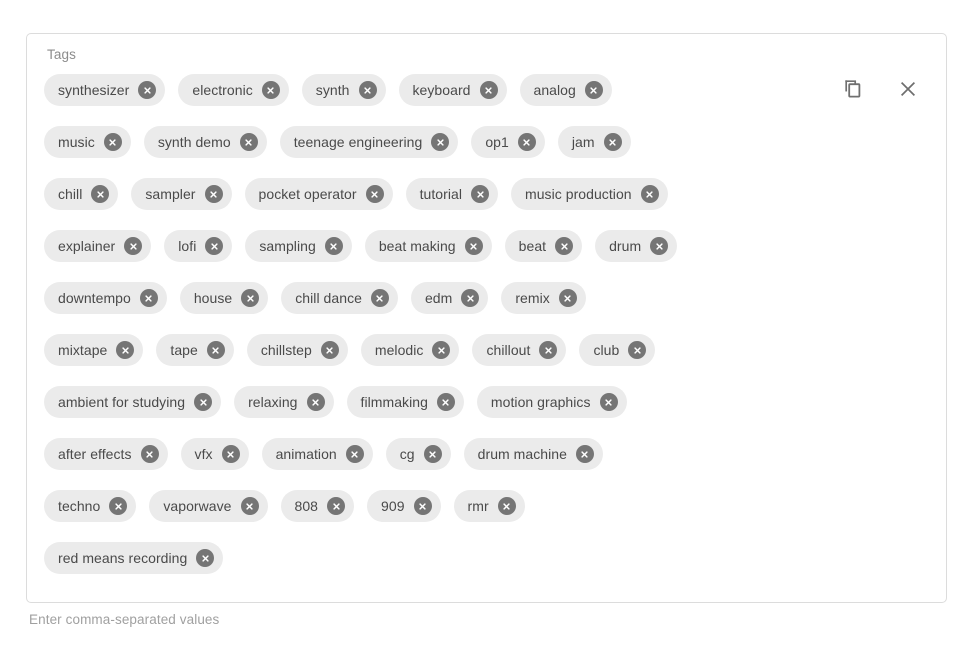  I want to click on tag-chip: mixtape, so click(94, 350).